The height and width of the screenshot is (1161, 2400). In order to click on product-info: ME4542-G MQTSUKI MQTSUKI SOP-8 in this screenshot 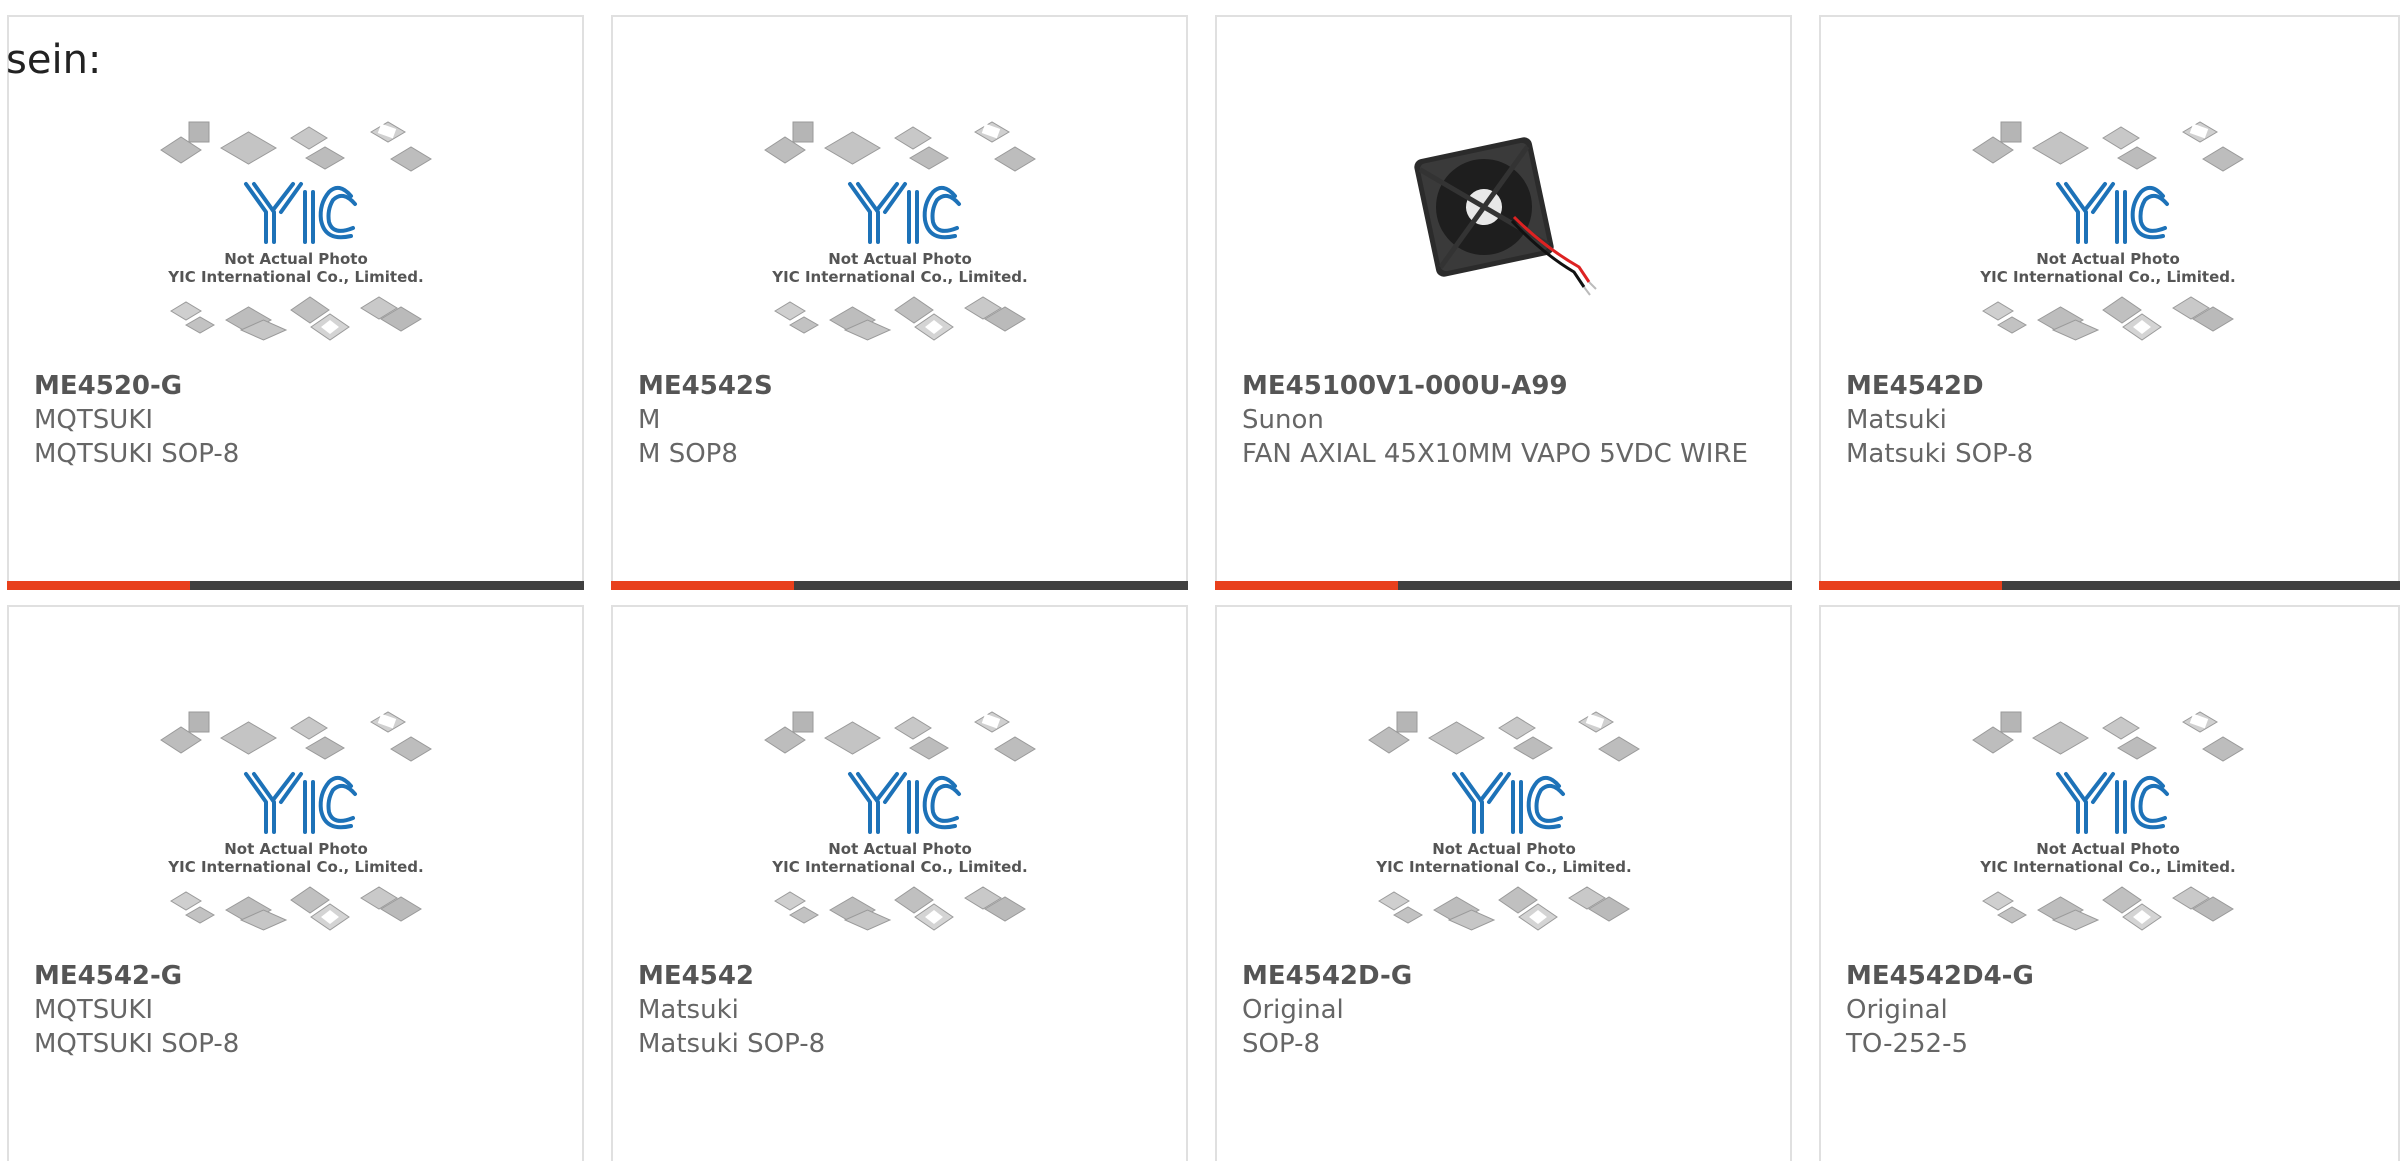, I will do `click(298, 1010)`.